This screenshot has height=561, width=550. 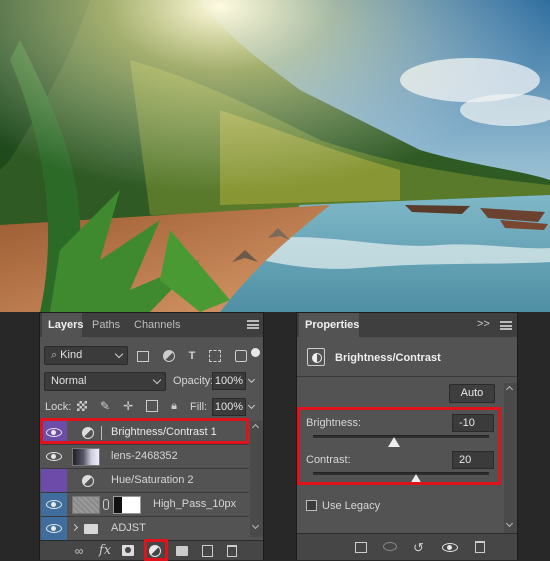 What do you see at coordinates (152, 480) in the screenshot?
I see `layer-name: Hue/Saturation 2` at bounding box center [152, 480].